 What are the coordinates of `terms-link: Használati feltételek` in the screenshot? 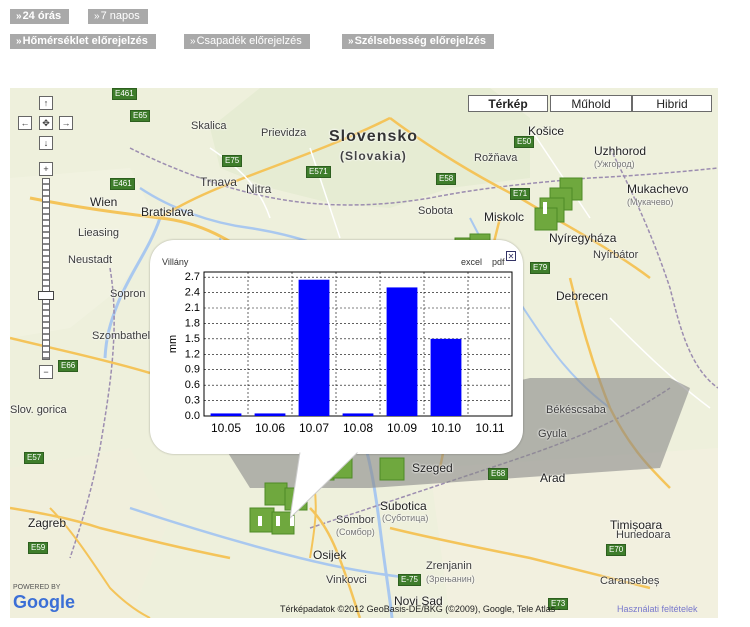 It's located at (657, 609).